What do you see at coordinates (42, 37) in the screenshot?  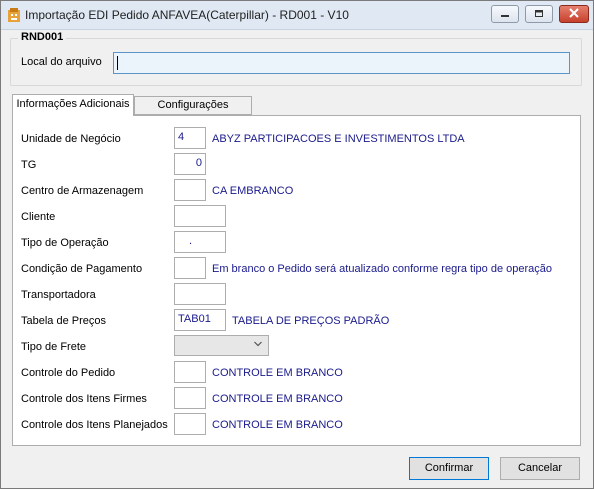 I see `group-title: RND001` at bounding box center [42, 37].